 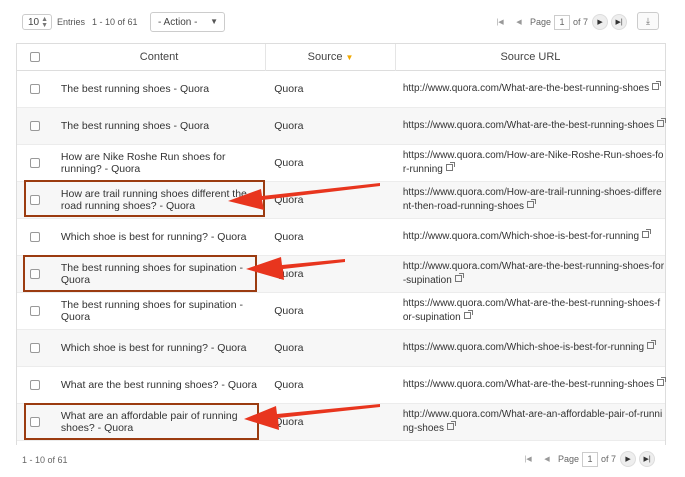 I want to click on select-all-checkbox, so click(x=34, y=57).